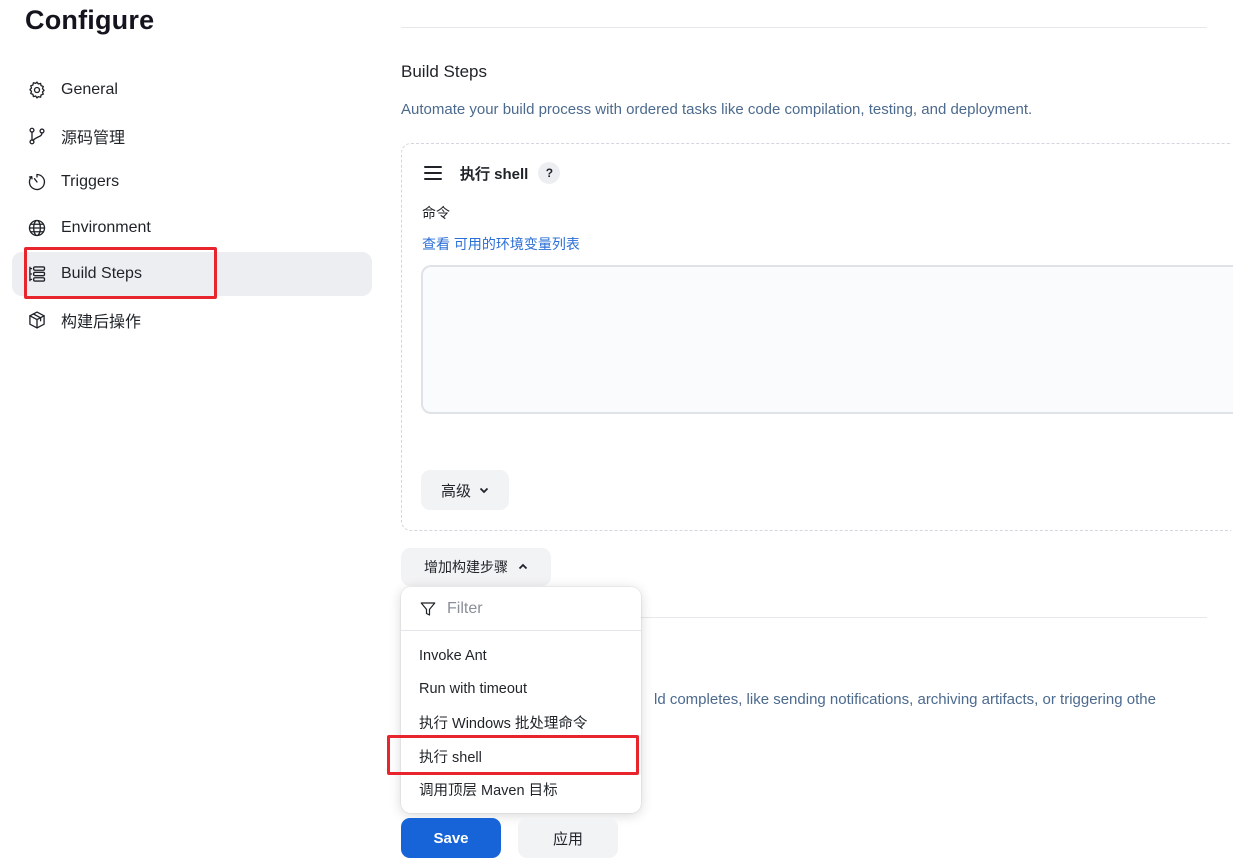  I want to click on add-build-step-button: 增加构建步骤, so click(476, 567).